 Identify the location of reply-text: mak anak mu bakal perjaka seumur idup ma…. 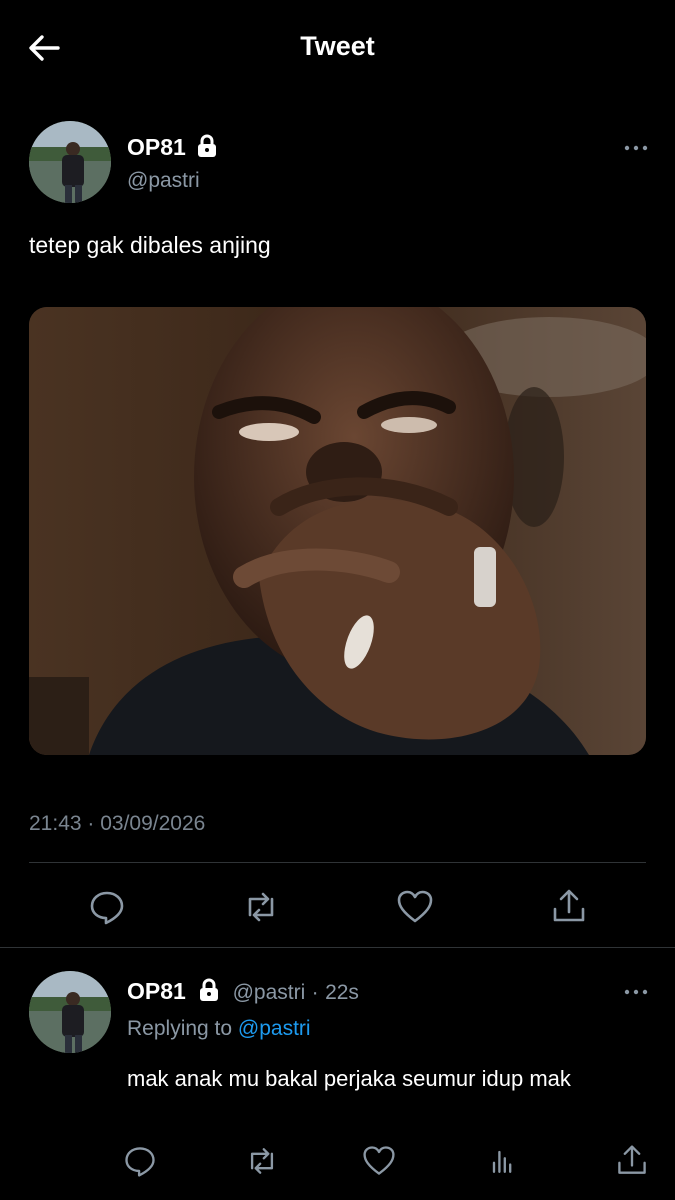
(349, 1078).